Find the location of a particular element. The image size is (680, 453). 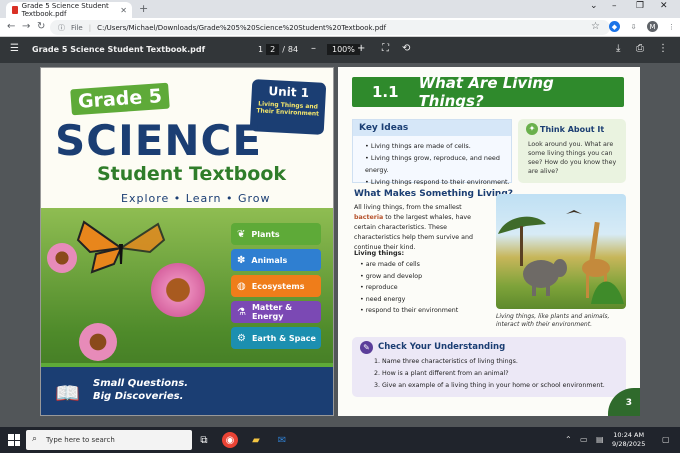

file-explorer-icon: ▰ is located at coordinates (256, 440).